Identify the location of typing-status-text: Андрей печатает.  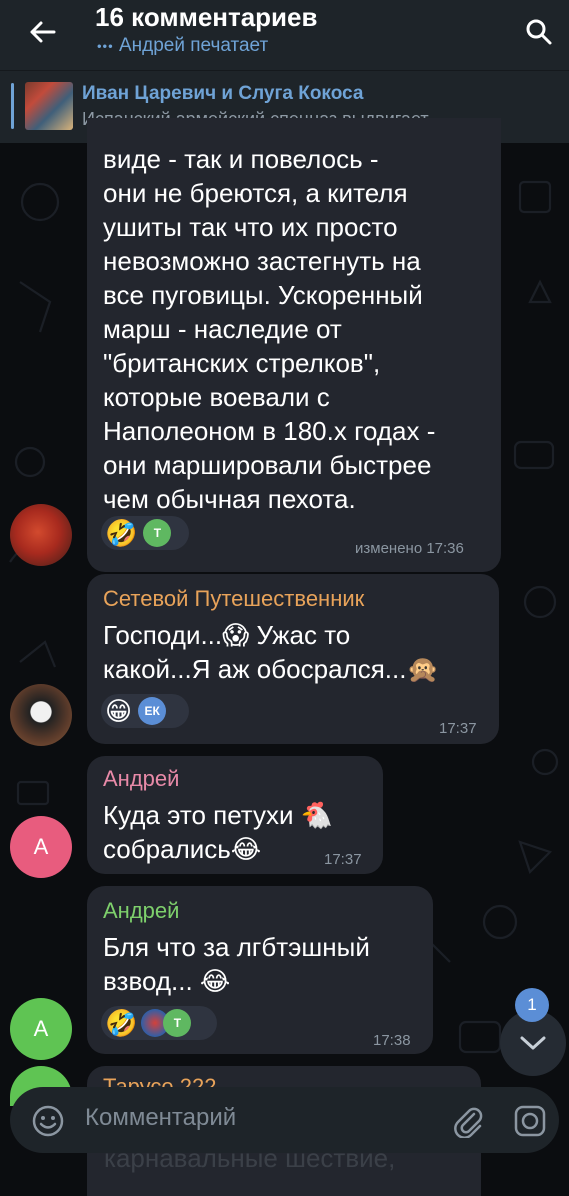
(193, 45).